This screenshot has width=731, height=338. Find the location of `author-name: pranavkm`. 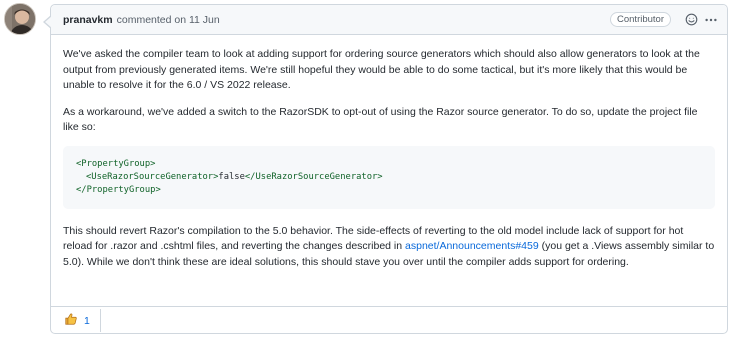

author-name: pranavkm is located at coordinates (88, 20).